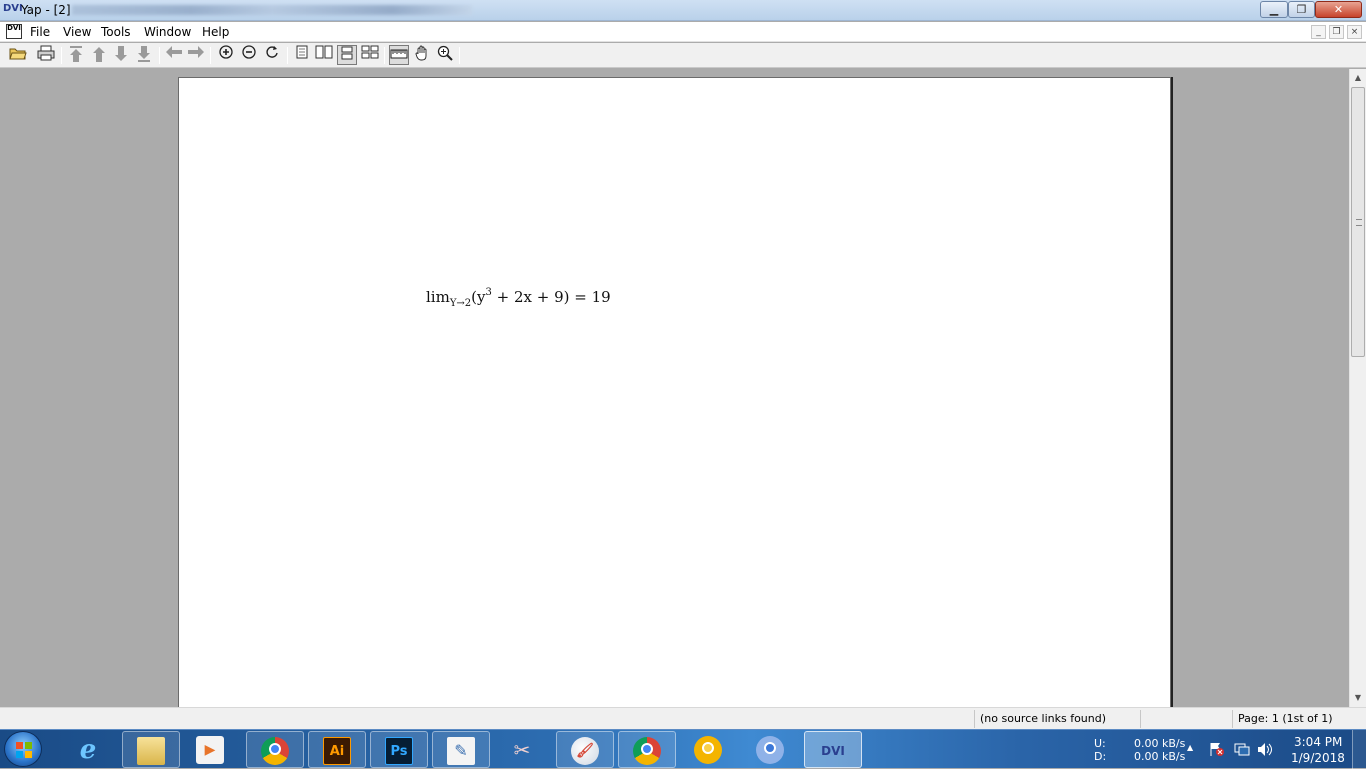 This screenshot has width=1366, height=769. Describe the element at coordinates (488, 292) in the screenshot. I see `formula-superscript: 3` at that location.